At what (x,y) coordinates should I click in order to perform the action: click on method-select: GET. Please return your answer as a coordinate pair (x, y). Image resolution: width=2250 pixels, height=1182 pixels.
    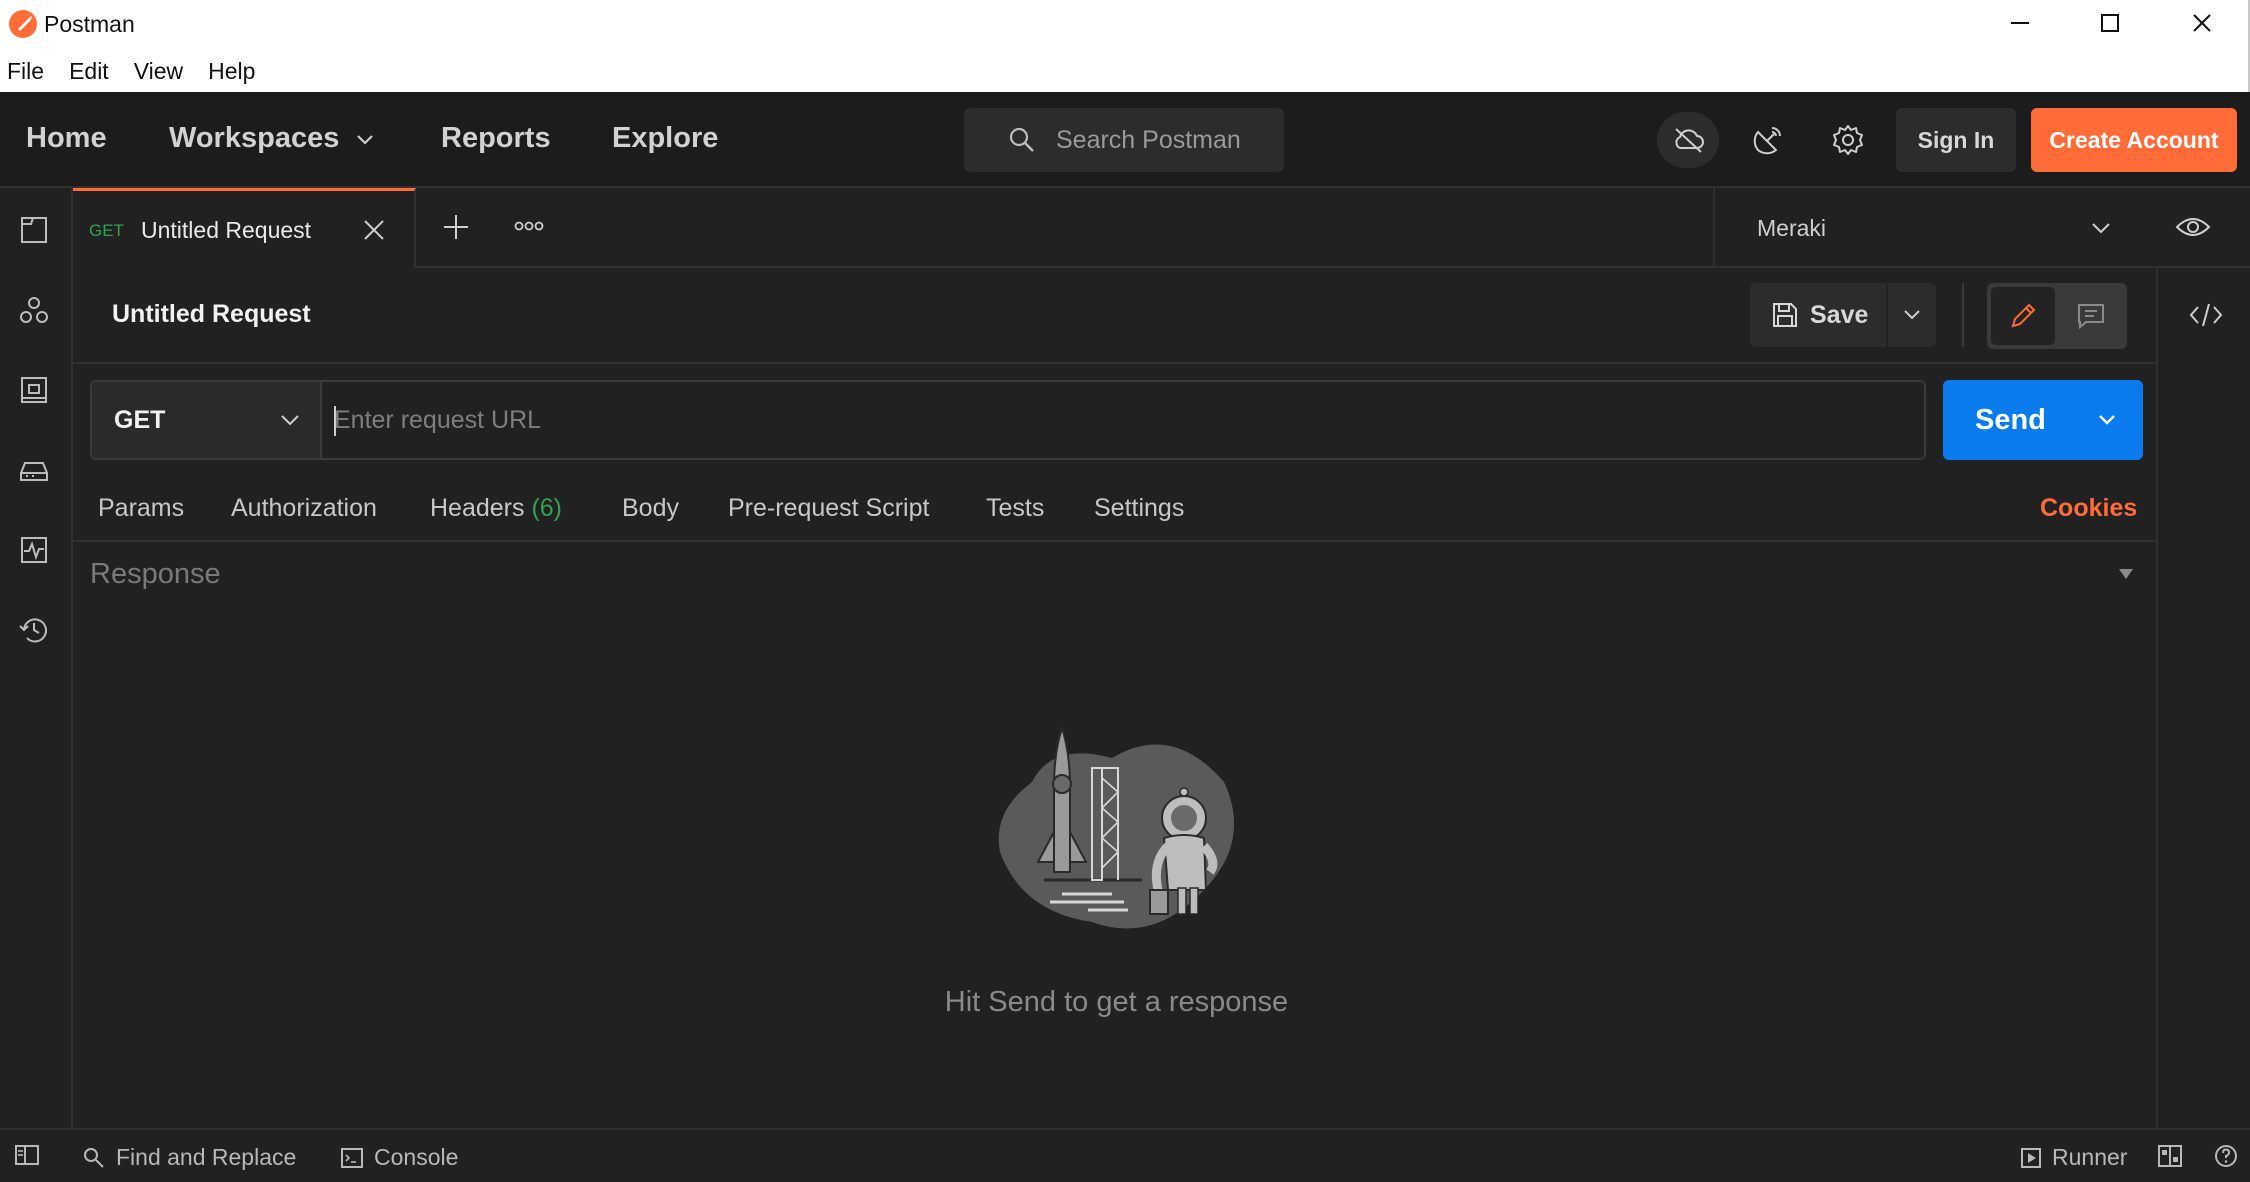
    Looking at the image, I should click on (207, 420).